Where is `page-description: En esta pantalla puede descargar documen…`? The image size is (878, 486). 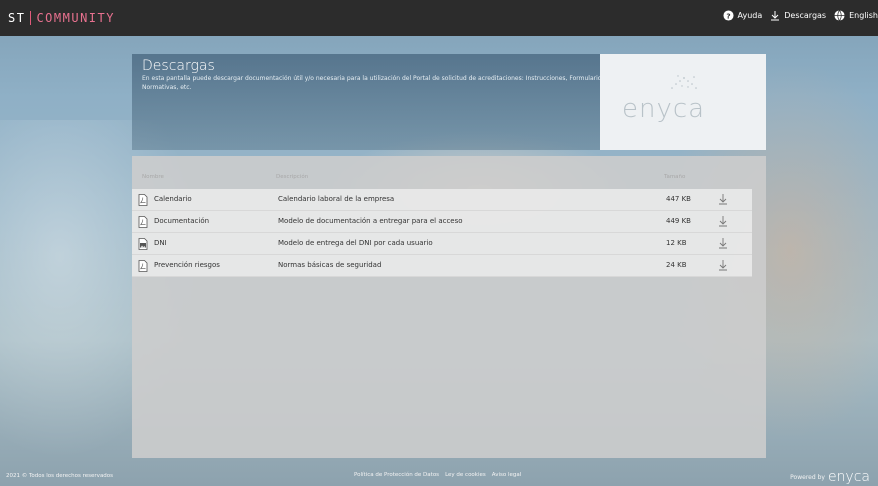 page-description: En esta pantalla puede descargar documen… is located at coordinates (374, 83).